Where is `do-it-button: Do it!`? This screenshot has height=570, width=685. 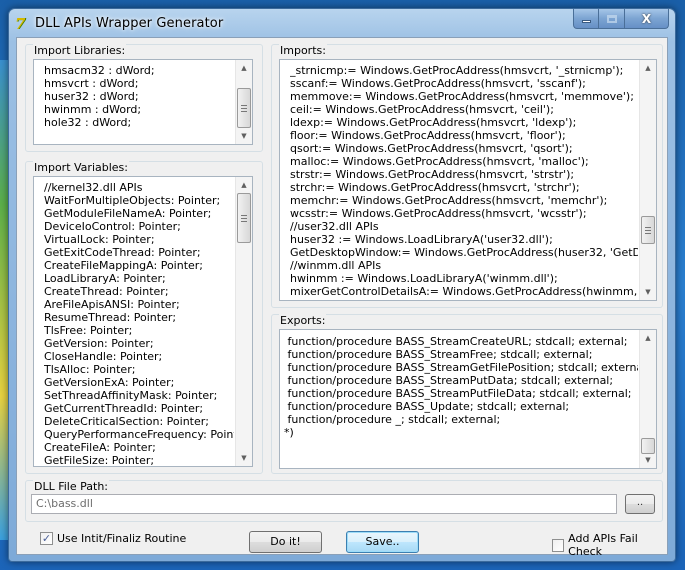 do-it-button: Do it! is located at coordinates (285, 542).